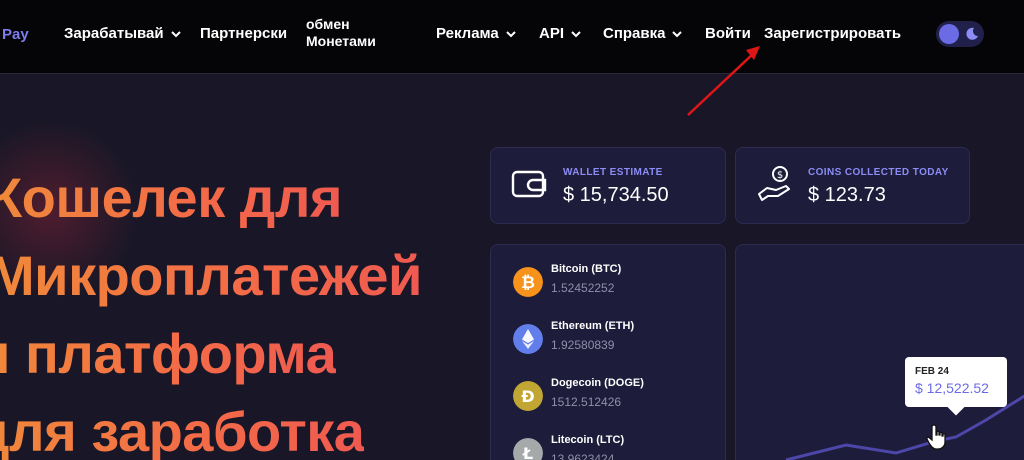  What do you see at coordinates (588, 440) in the screenshot?
I see `coin-name: Litecoin (LTC)` at bounding box center [588, 440].